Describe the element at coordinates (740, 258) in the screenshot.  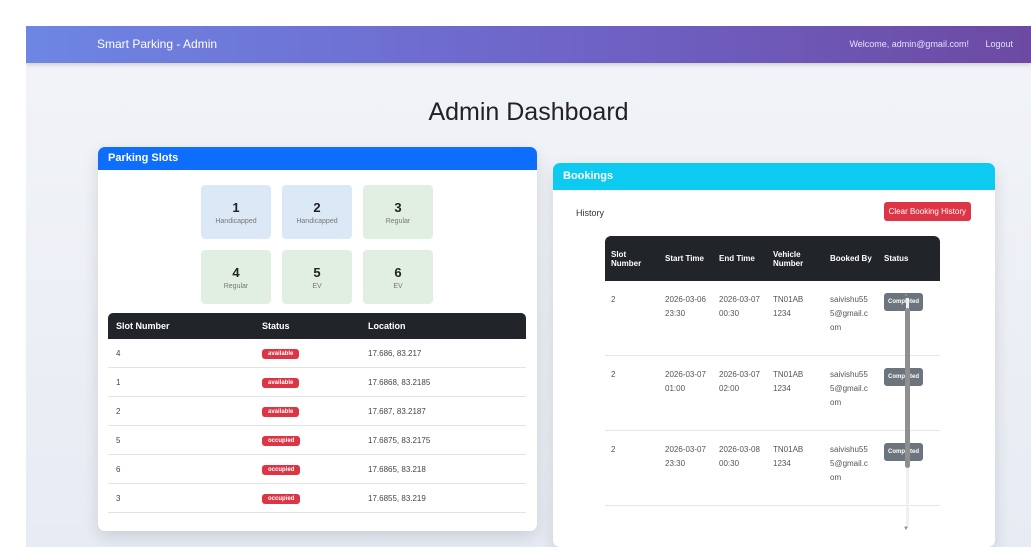
I see `column-header: End Time` at that location.